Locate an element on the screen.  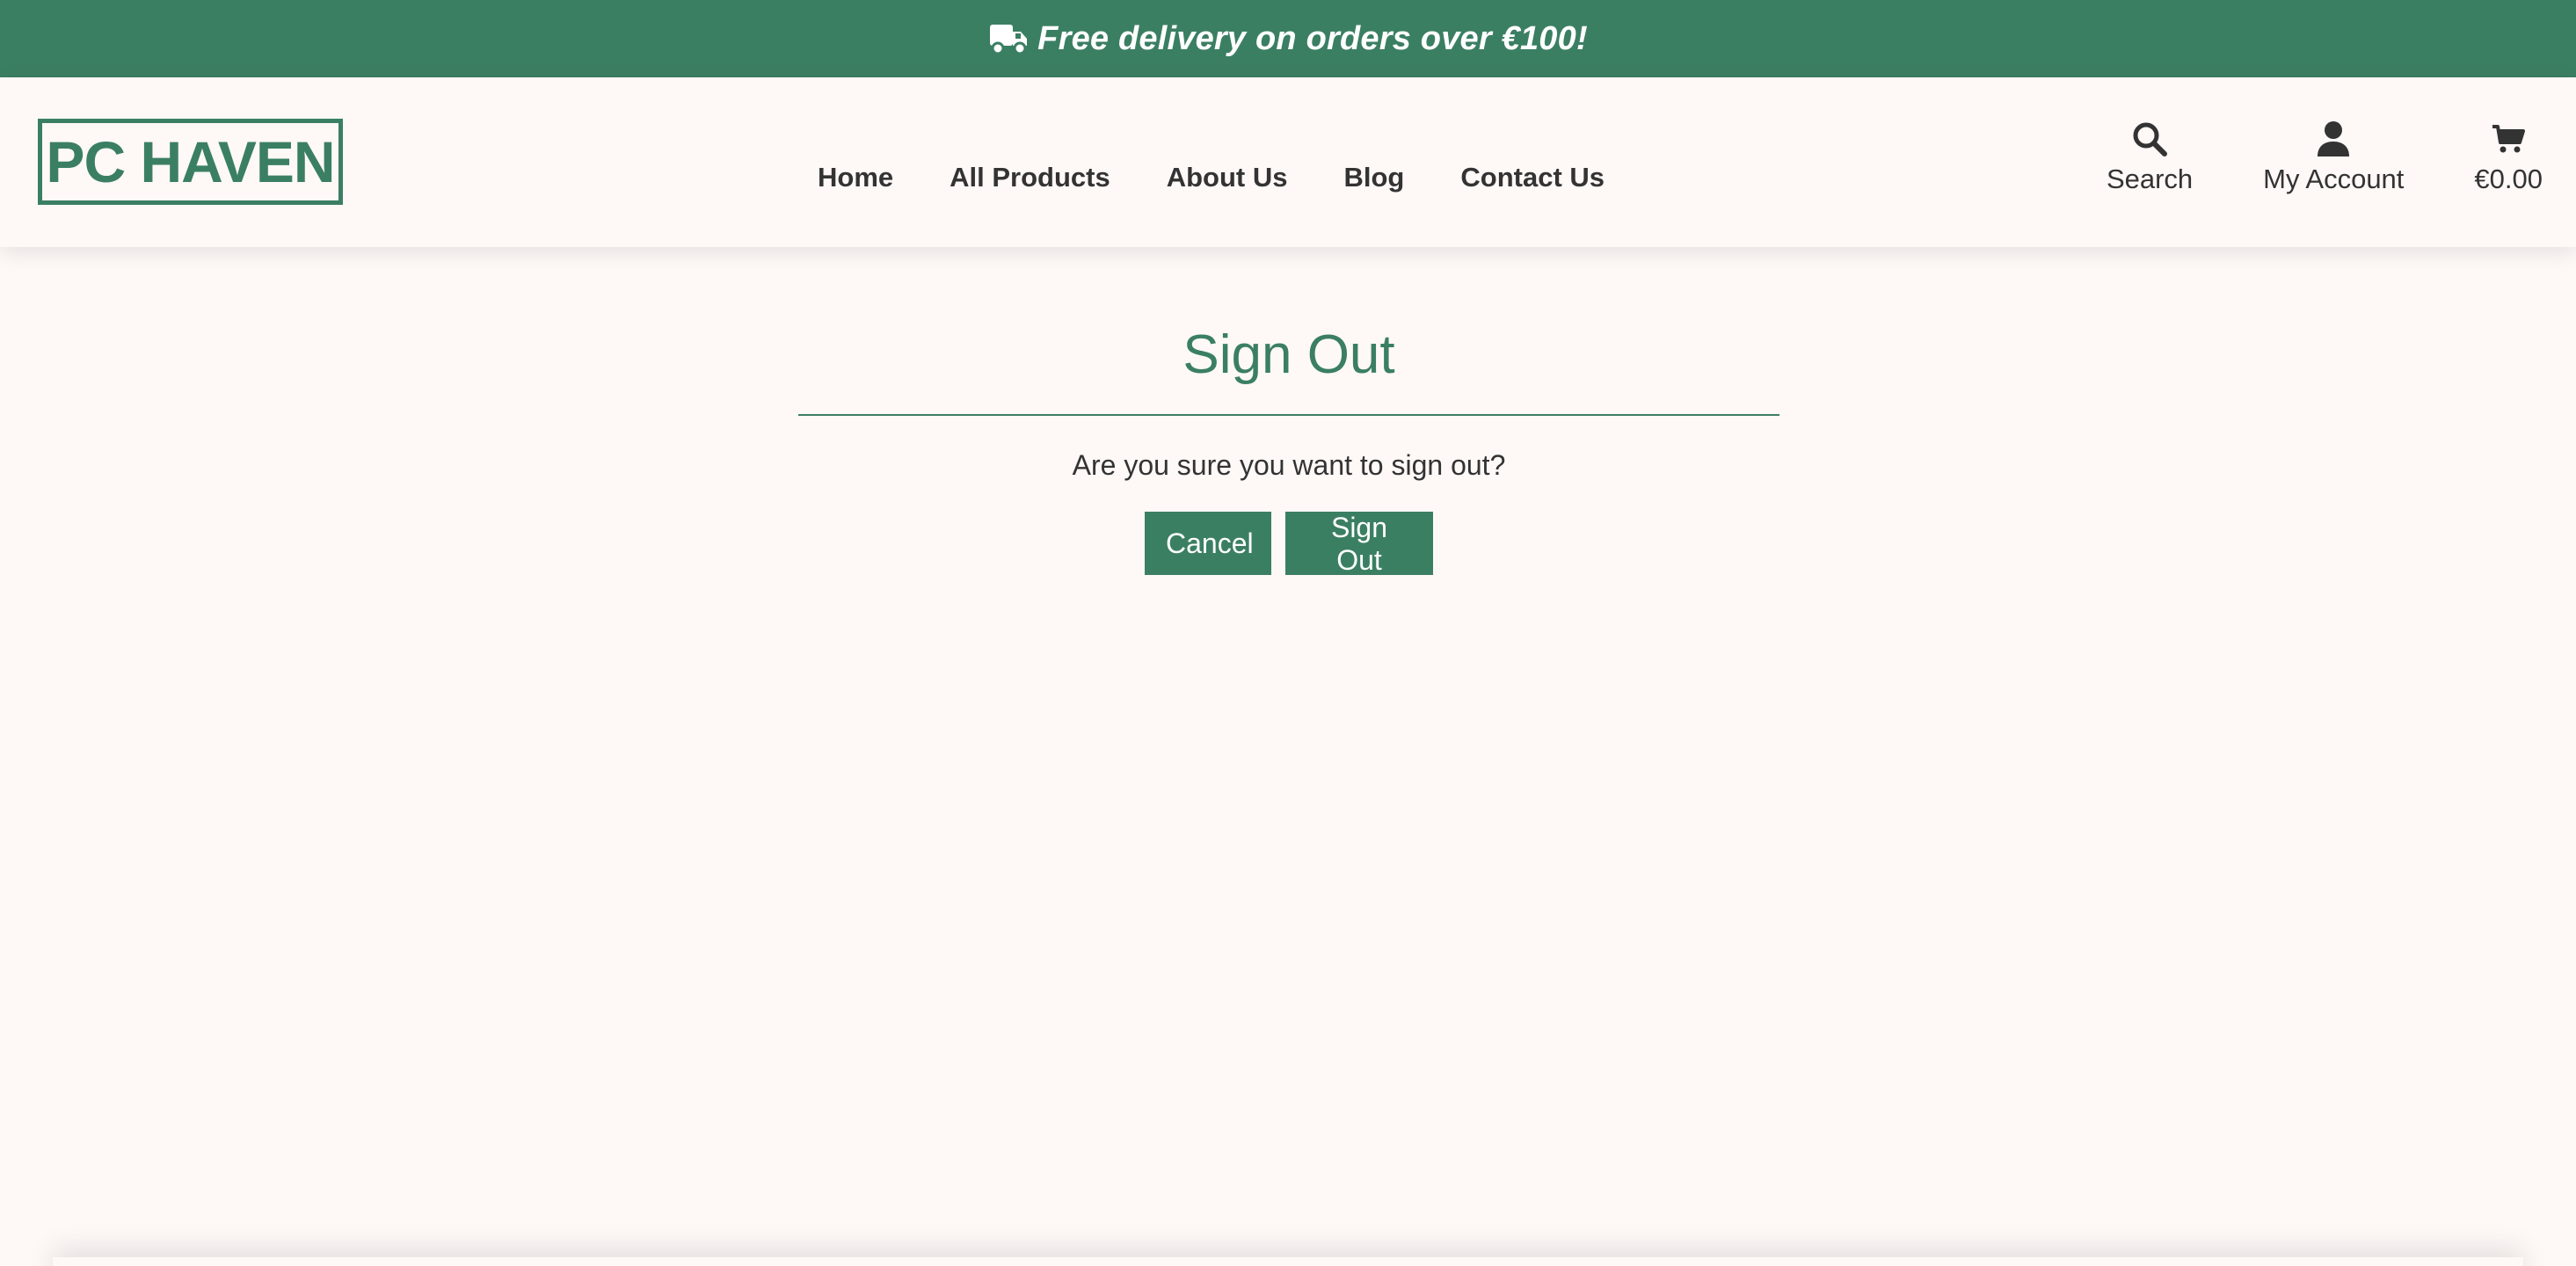
my-account-button: My Account is located at coordinates (2333, 157).